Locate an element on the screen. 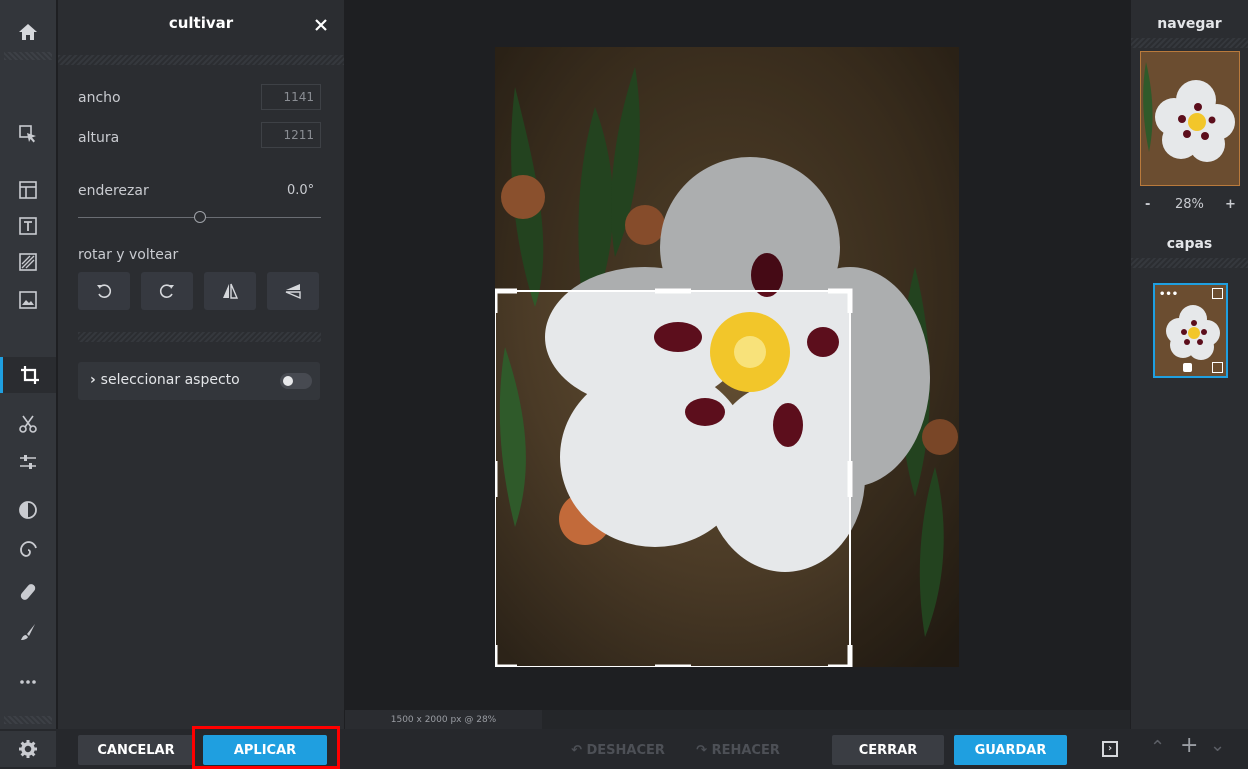 The width and height of the screenshot is (1248, 769). apply-highlight is located at coordinates (266, 747).